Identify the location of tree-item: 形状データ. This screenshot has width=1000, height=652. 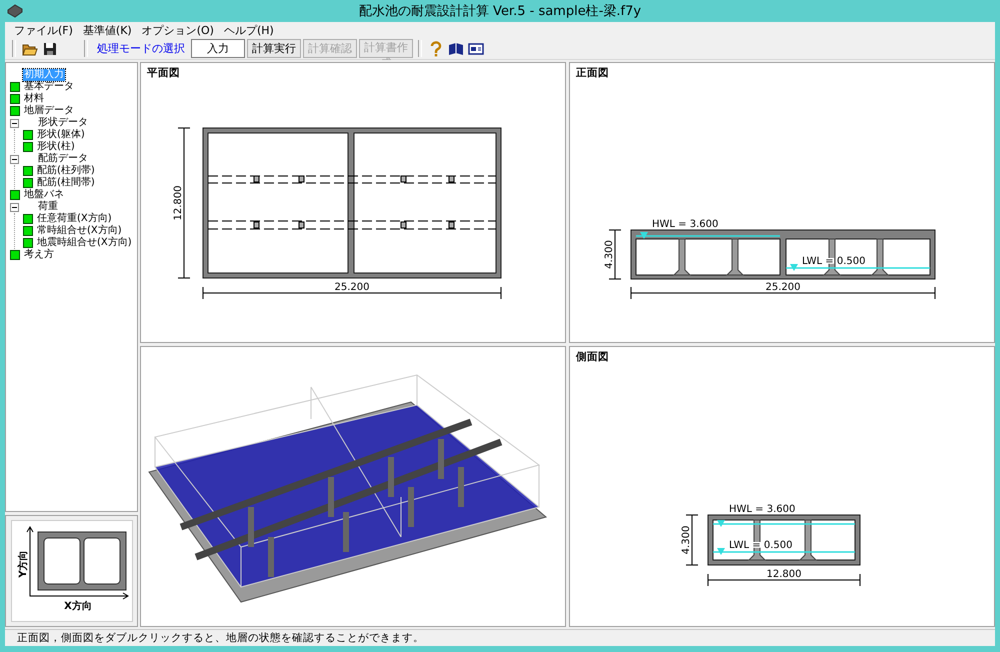
(63, 123).